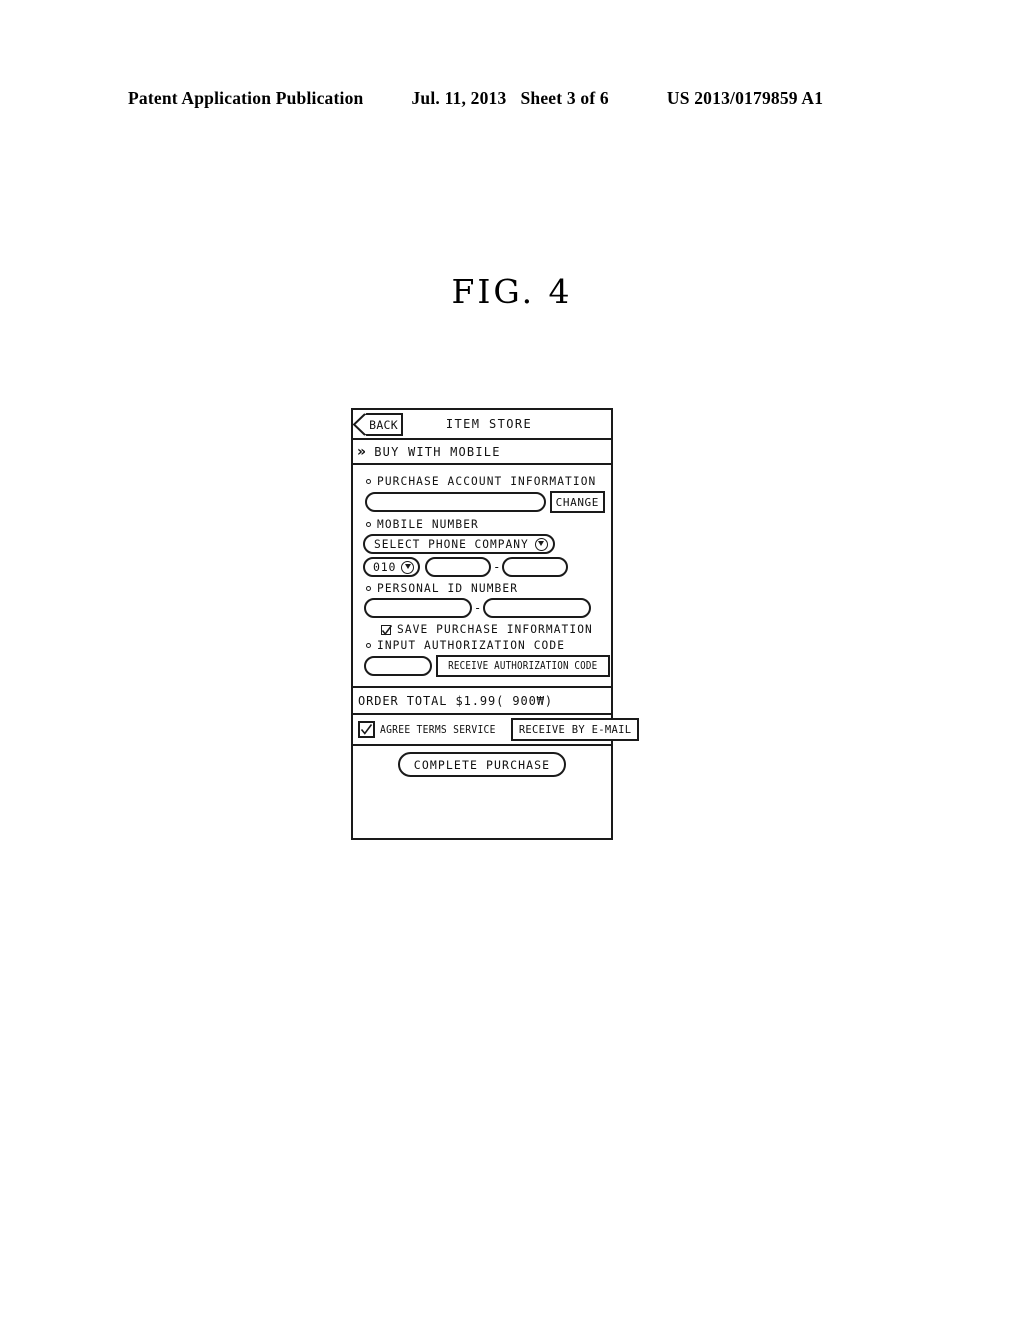 The height and width of the screenshot is (1320, 1024). What do you see at coordinates (512, 291) in the screenshot?
I see `figure-title: FIG. 4` at bounding box center [512, 291].